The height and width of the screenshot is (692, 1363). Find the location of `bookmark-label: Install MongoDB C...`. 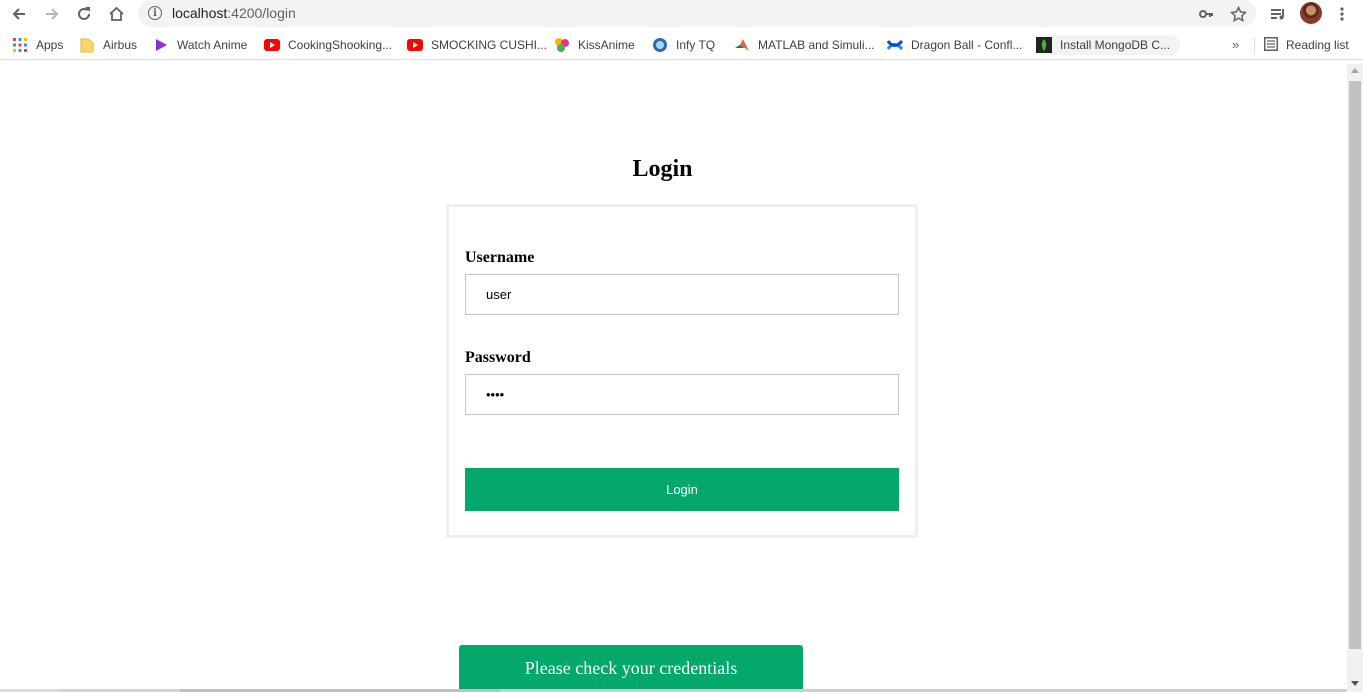

bookmark-label: Install MongoDB C... is located at coordinates (1115, 45).